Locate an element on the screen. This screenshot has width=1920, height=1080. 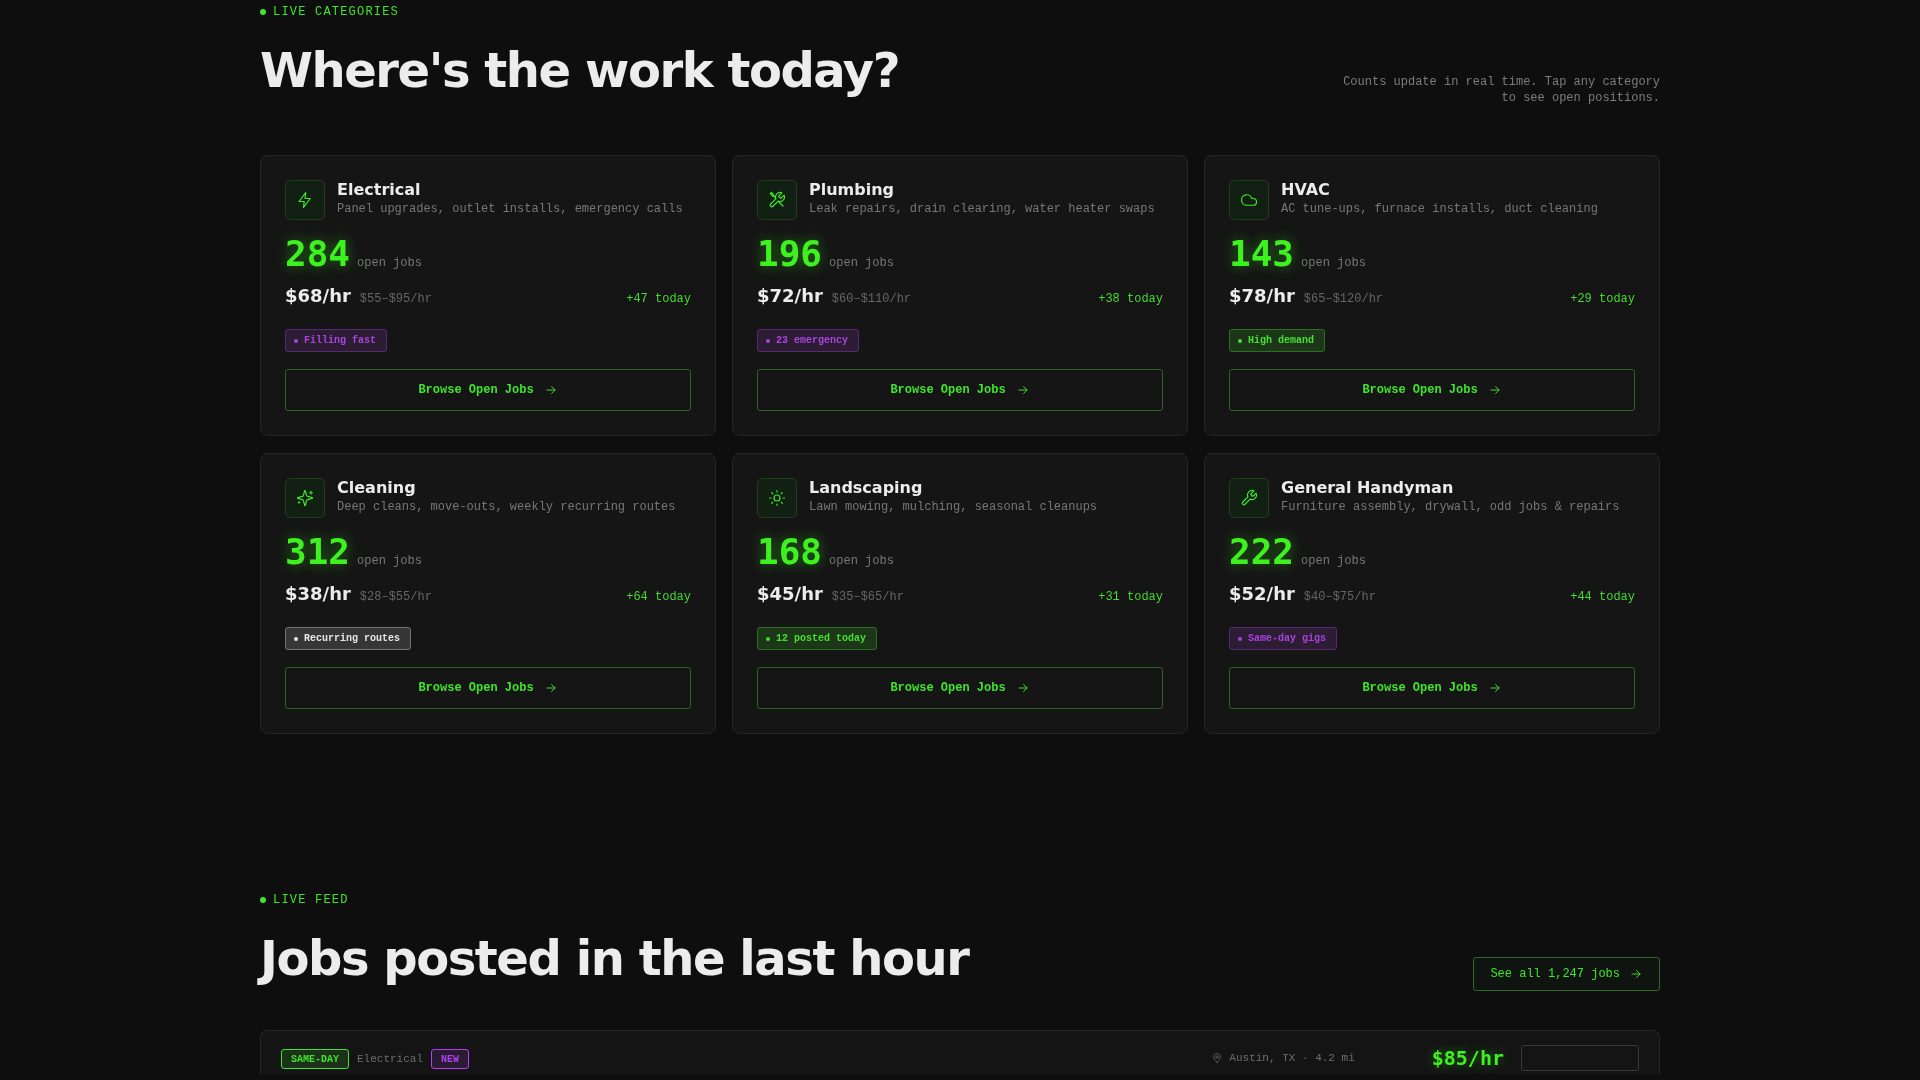
tools-icon is located at coordinates (777, 200).